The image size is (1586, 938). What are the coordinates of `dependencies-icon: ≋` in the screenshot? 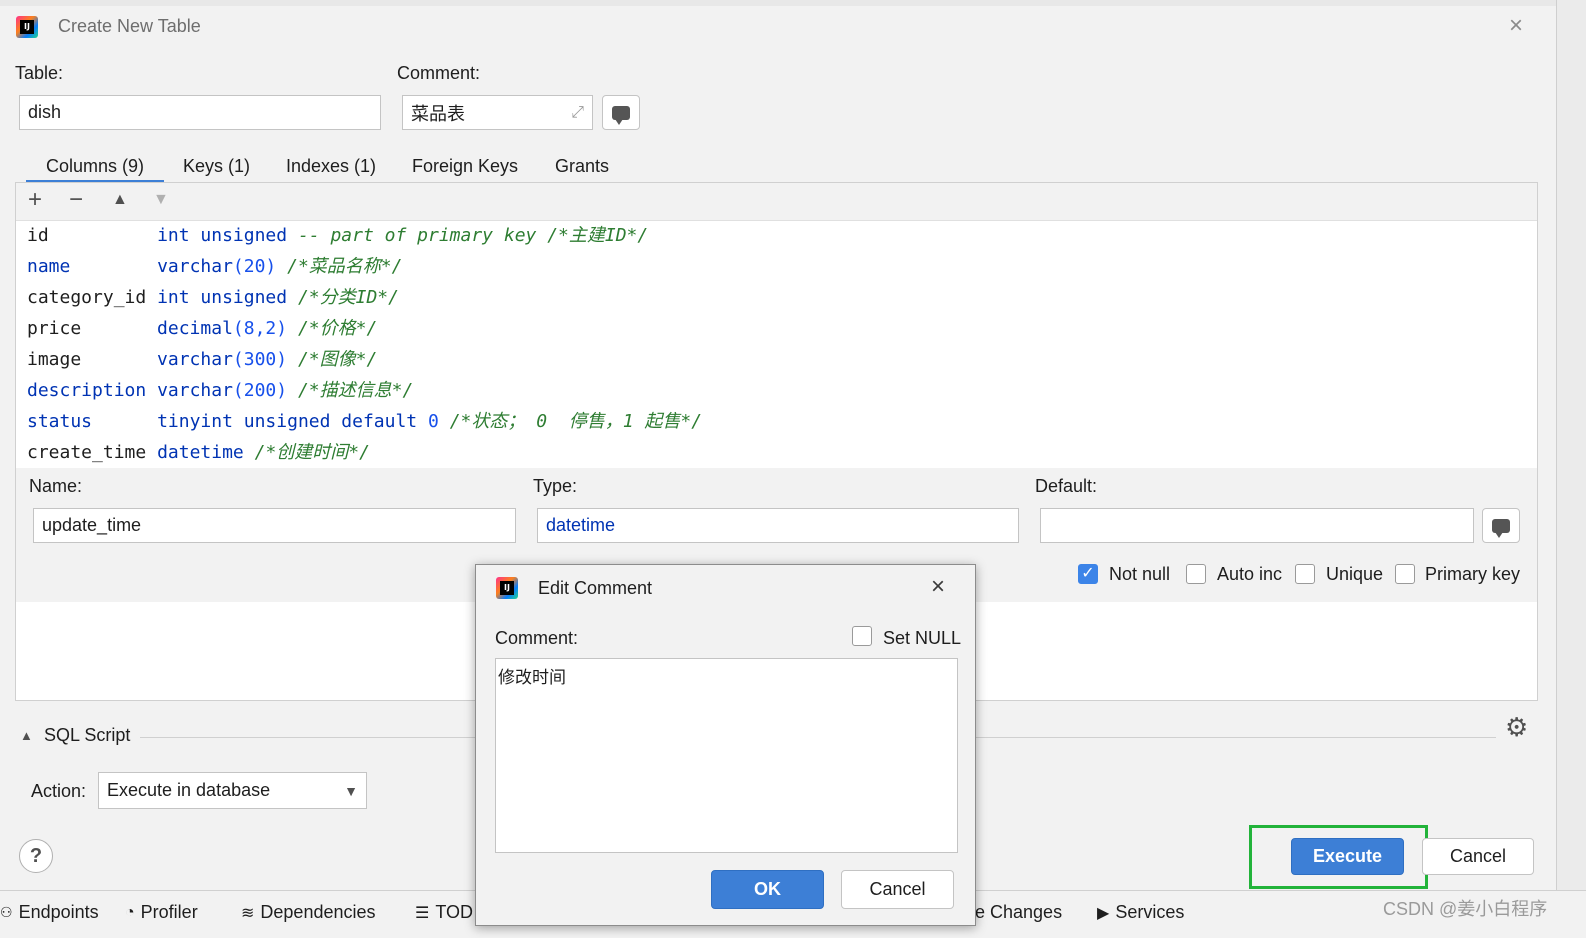 It's located at (248, 913).